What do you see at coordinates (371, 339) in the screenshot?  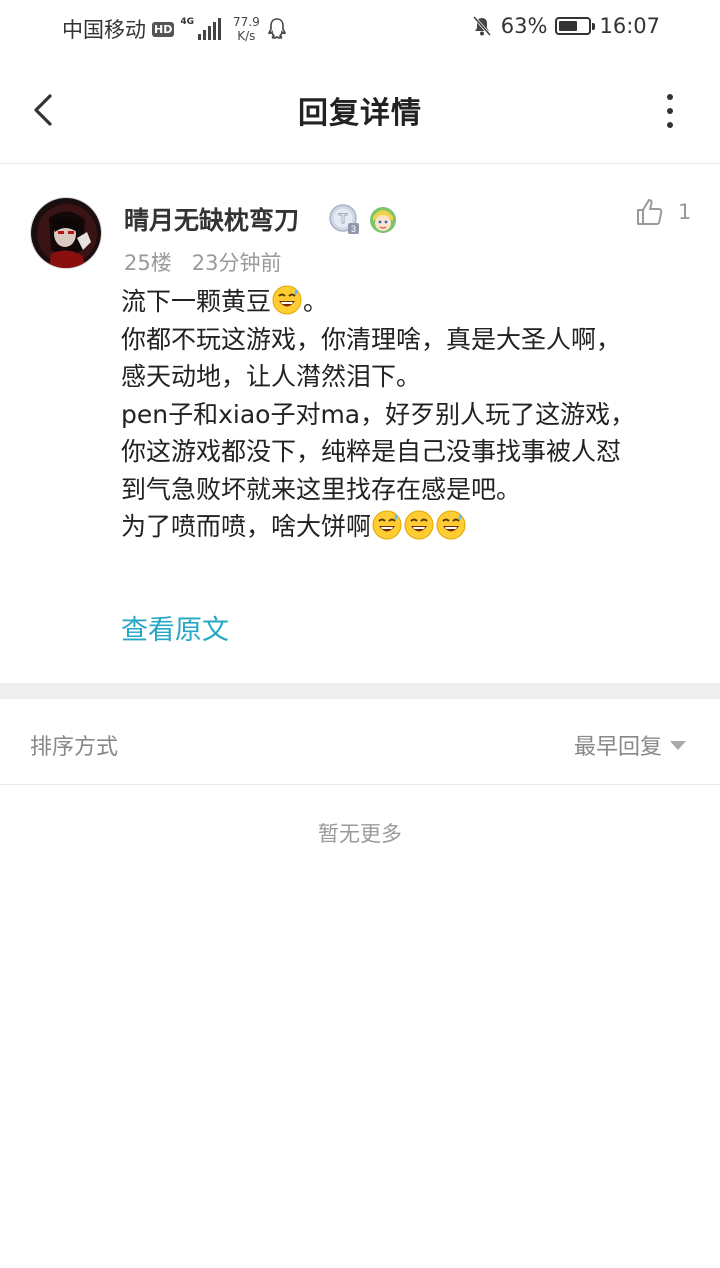 I see `content-line: 你都不玩这游戏，你清理啥，真是大圣人啊，` at bounding box center [371, 339].